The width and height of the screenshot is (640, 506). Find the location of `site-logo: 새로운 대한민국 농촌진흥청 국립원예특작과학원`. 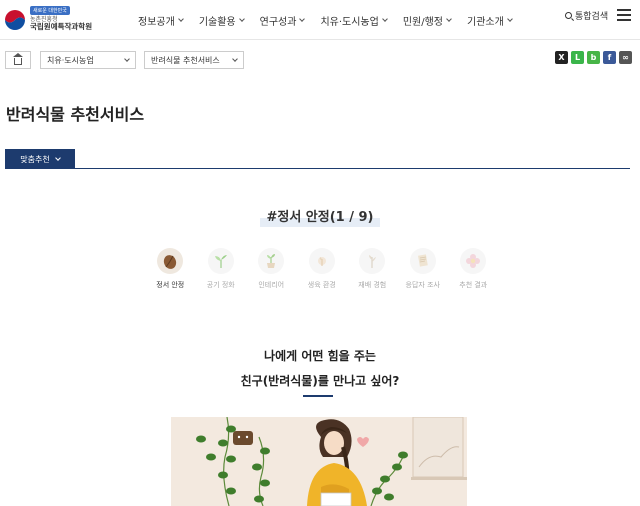

site-logo: 새로운 대한민국 농촌진흥청 국립원예특작과학원 is located at coordinates (54, 19).